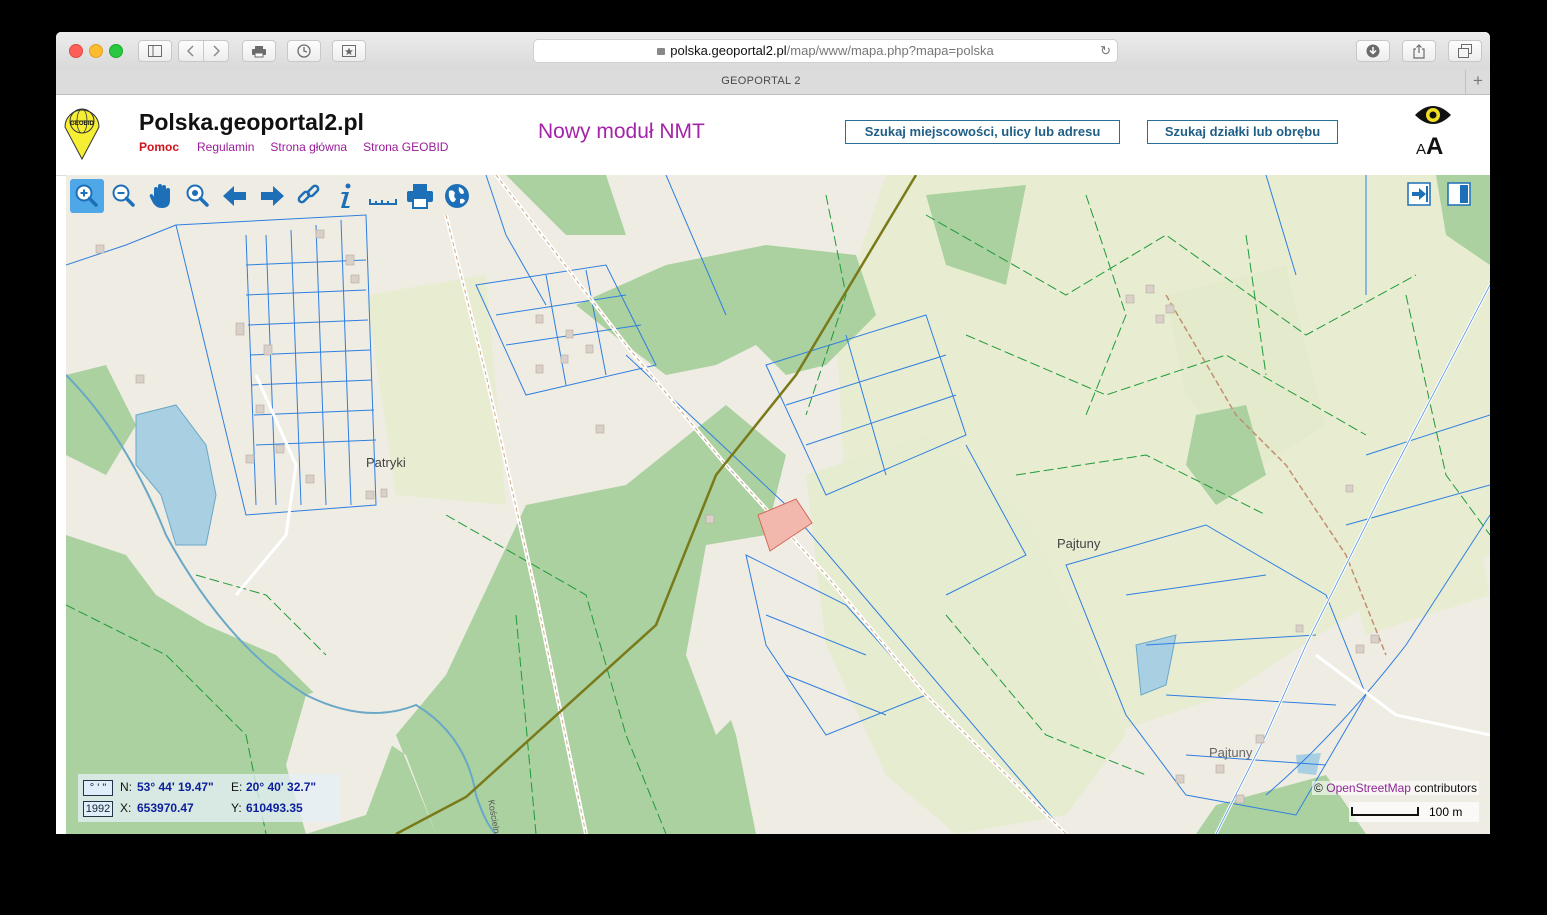 The height and width of the screenshot is (915, 1547). I want to click on zoom-out-icon, so click(123, 195).